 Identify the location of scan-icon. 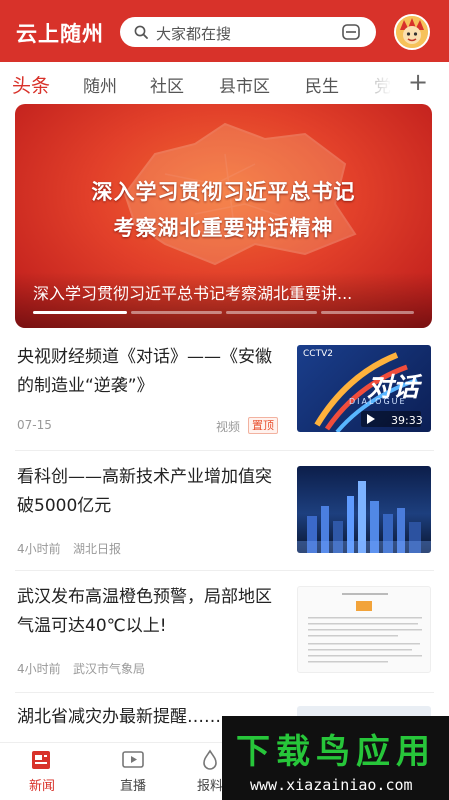
(351, 32).